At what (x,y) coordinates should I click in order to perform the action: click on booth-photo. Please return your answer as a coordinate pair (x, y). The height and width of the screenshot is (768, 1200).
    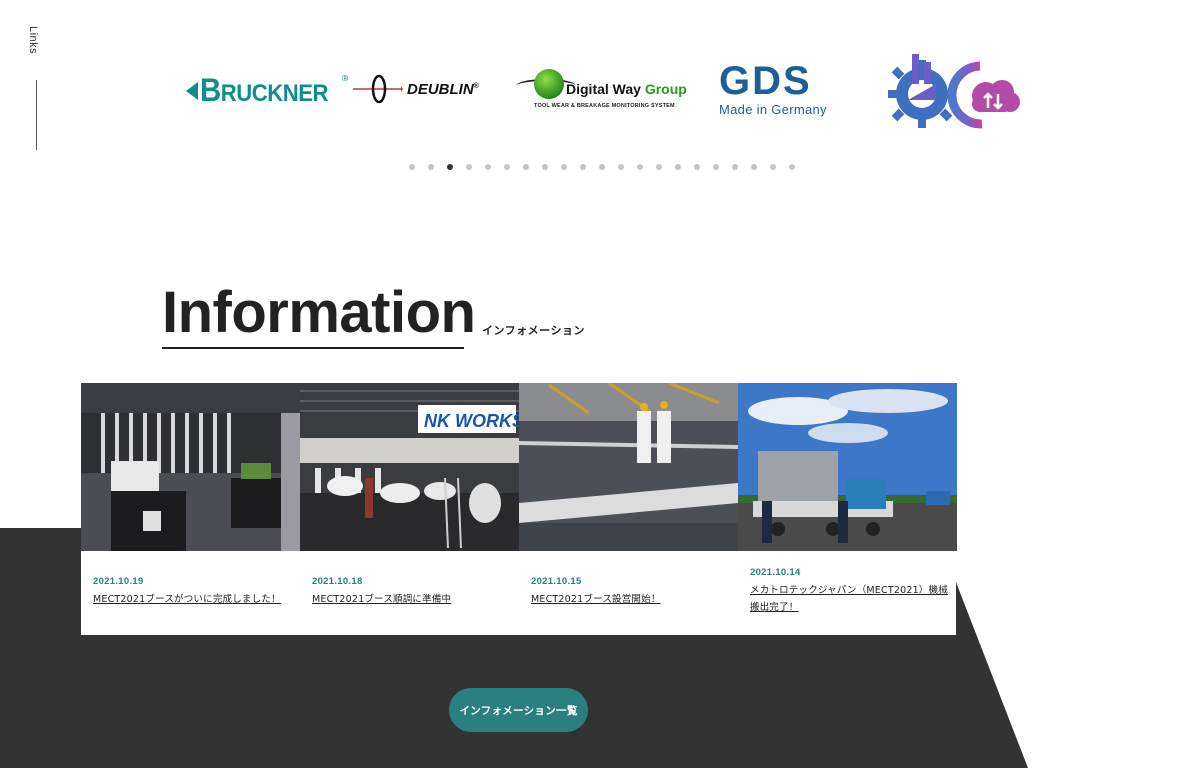
    Looking at the image, I should click on (190, 467).